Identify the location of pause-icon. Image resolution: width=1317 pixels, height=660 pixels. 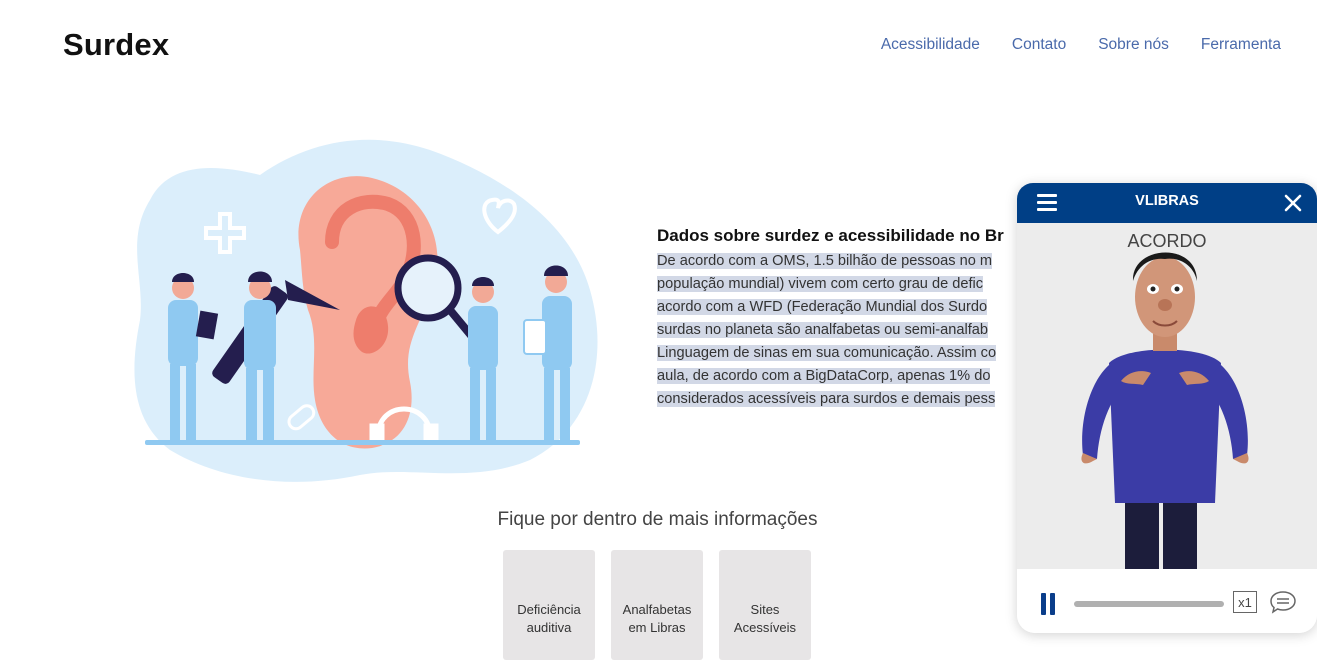
(1048, 604).